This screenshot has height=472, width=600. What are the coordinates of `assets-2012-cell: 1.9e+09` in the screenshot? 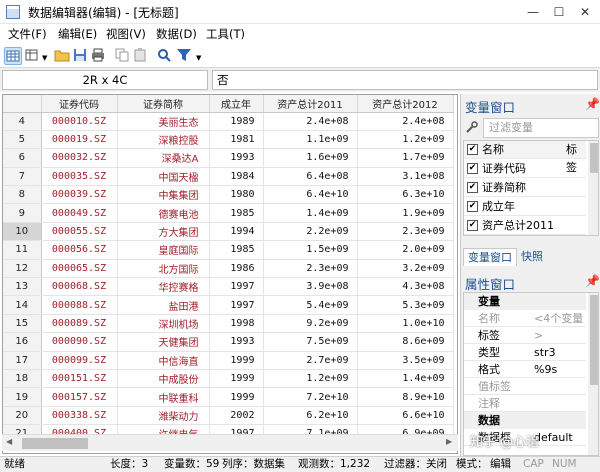 It's located at (405, 213).